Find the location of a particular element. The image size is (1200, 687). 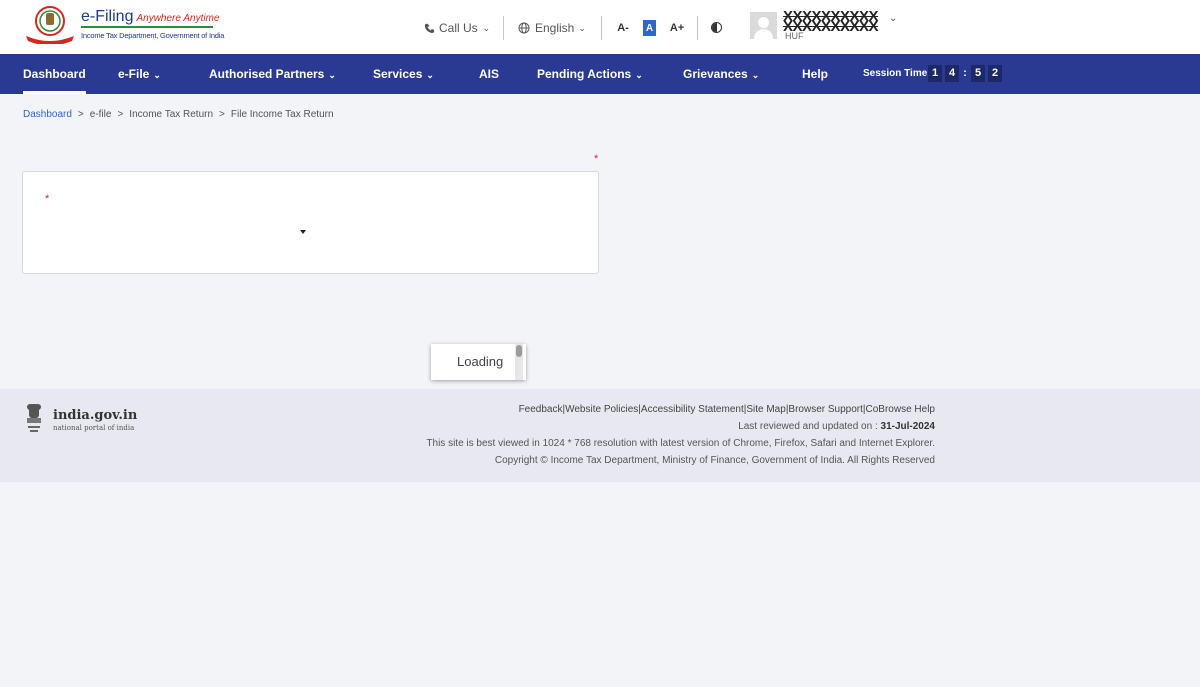

nav-item-grievances: Grievances ⌄ is located at coordinates (721, 74).